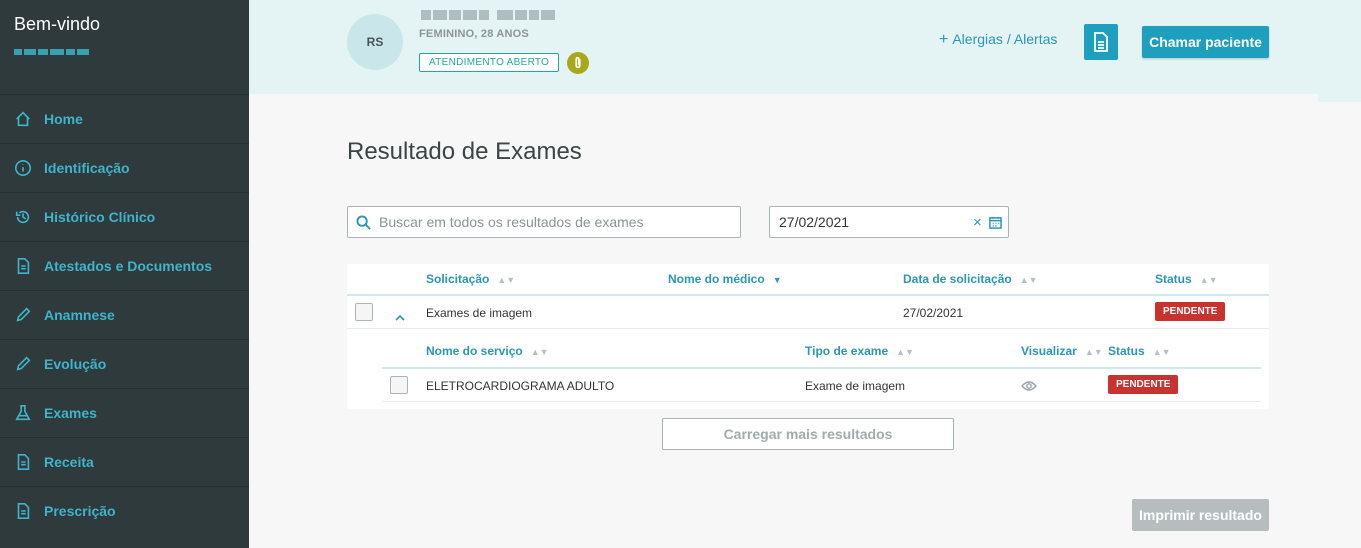 The height and width of the screenshot is (548, 1361). What do you see at coordinates (124, 363) in the screenshot?
I see `sidebar-item-evolucao: Evolução` at bounding box center [124, 363].